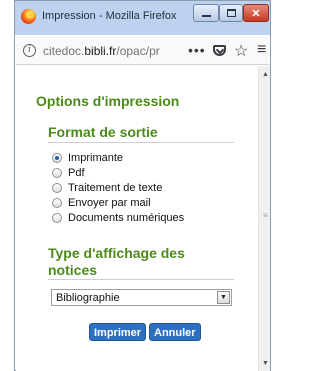 This screenshot has width=320, height=371. What do you see at coordinates (28, 16) in the screenshot?
I see `firefox-logo-icon` at bounding box center [28, 16].